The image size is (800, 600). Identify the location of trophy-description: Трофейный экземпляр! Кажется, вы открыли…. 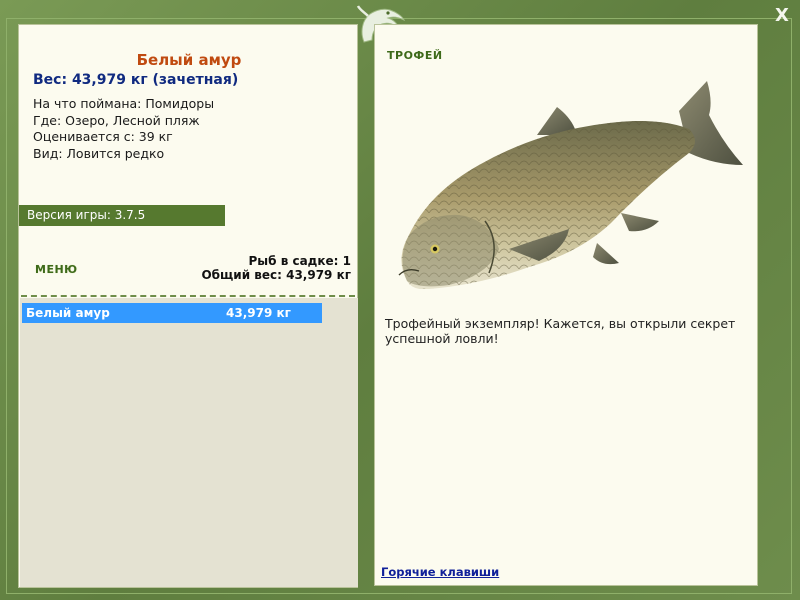
(560, 331).